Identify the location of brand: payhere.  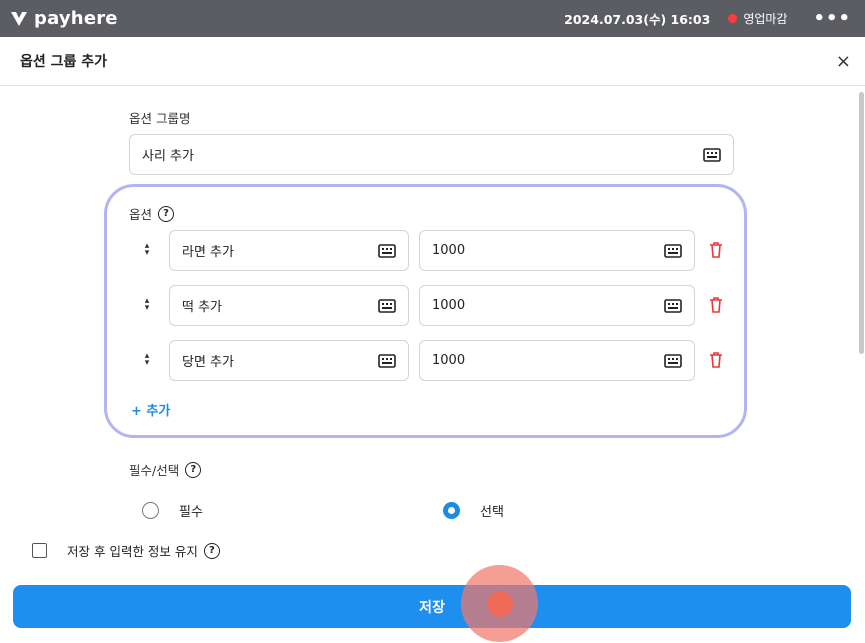
(64, 18).